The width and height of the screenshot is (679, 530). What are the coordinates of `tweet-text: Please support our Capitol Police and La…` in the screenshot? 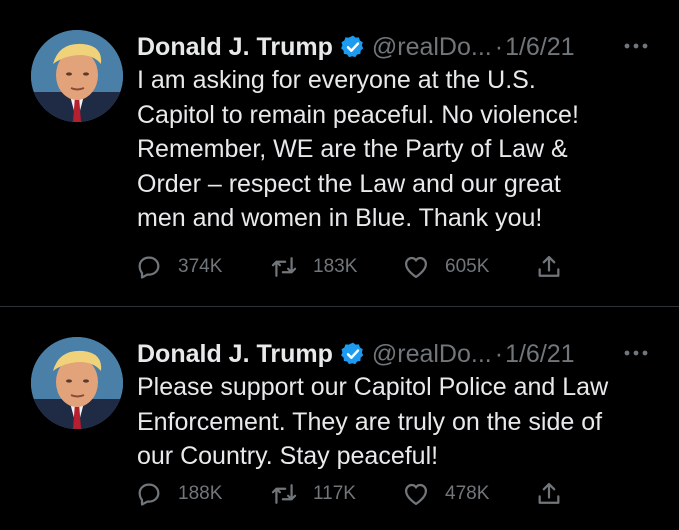 It's located at (373, 421).